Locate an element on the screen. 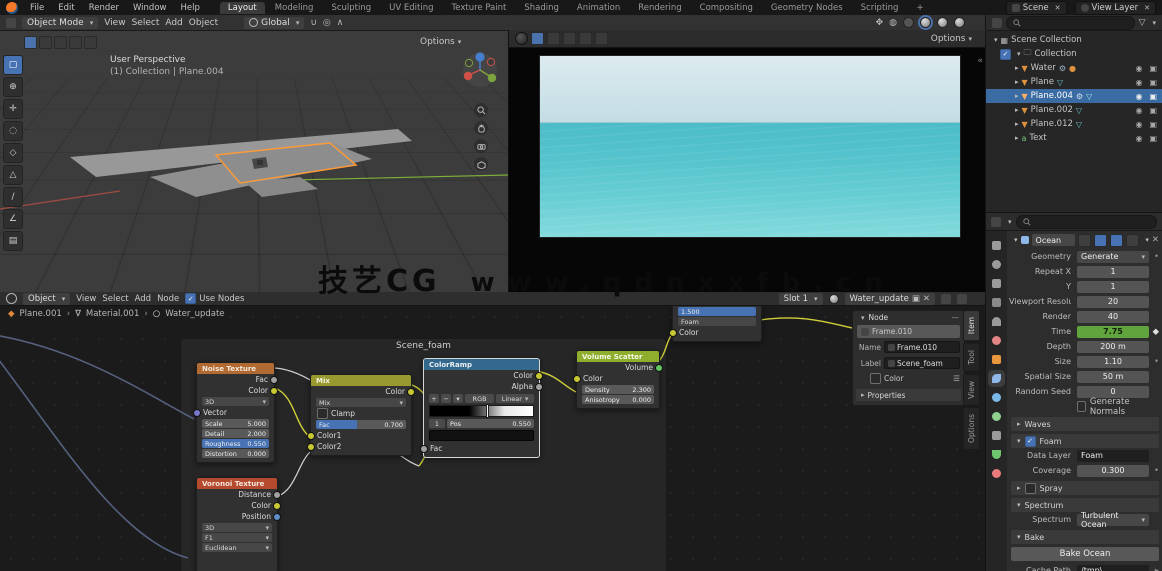  menu-render: Render is located at coordinates (104, 8).